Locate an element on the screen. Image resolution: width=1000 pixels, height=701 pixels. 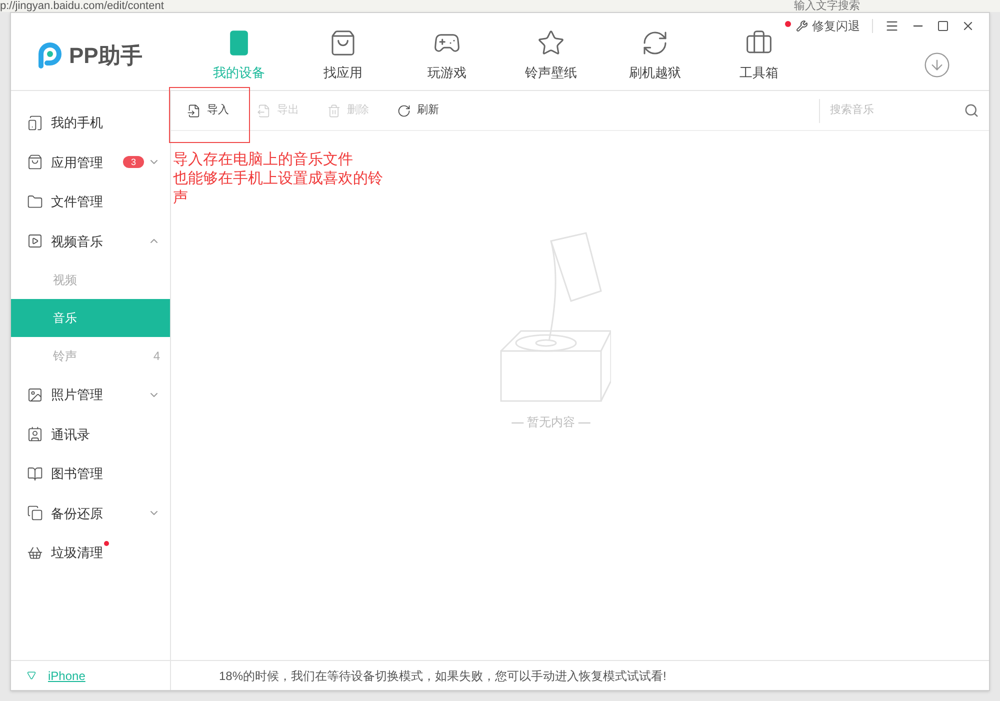
maximize-icon is located at coordinates (943, 26).